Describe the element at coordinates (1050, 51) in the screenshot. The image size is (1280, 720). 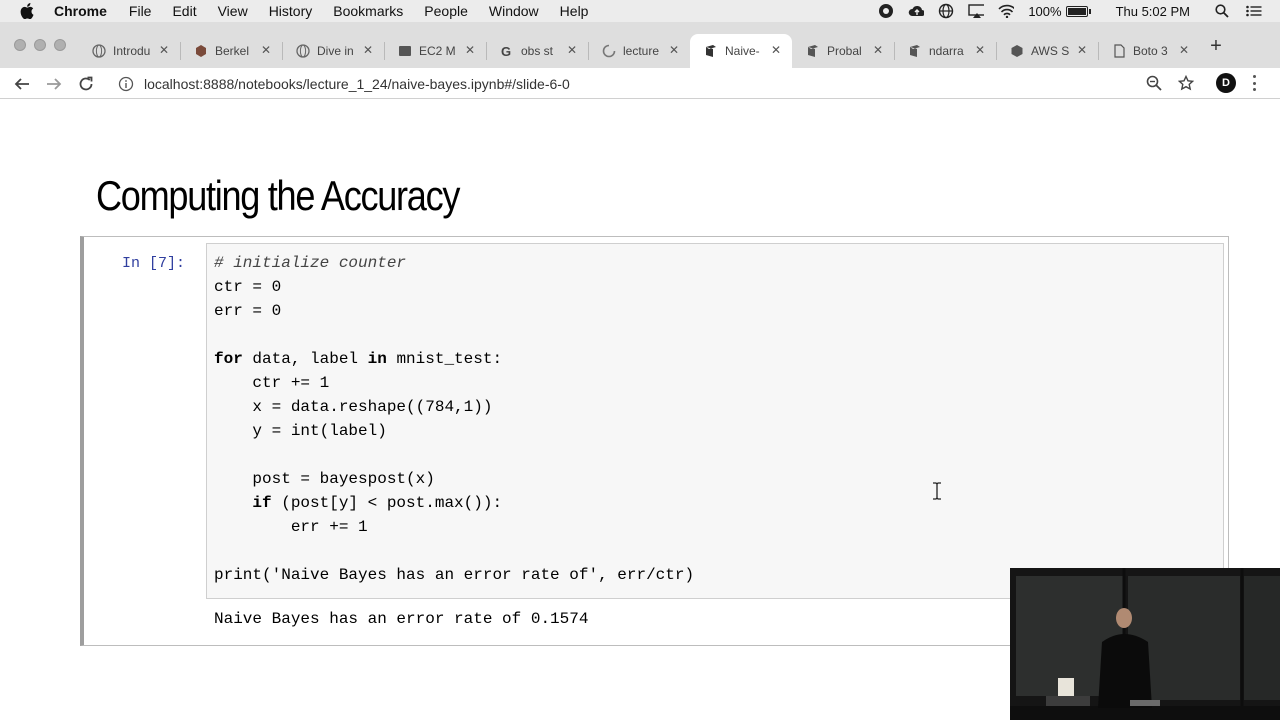
I see `tab-label: AWS S` at that location.